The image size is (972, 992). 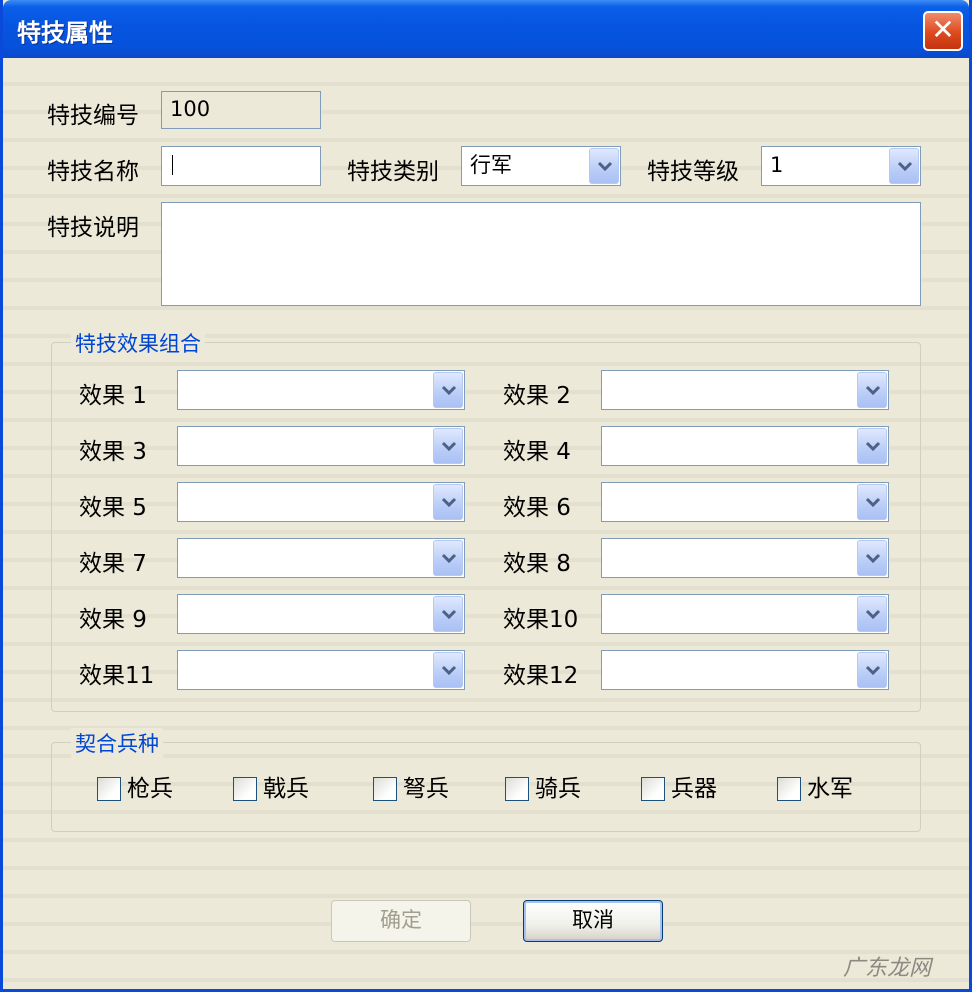 What do you see at coordinates (278, 789) in the screenshot?
I see `troop-checkbox-halberd: 戟兵` at bounding box center [278, 789].